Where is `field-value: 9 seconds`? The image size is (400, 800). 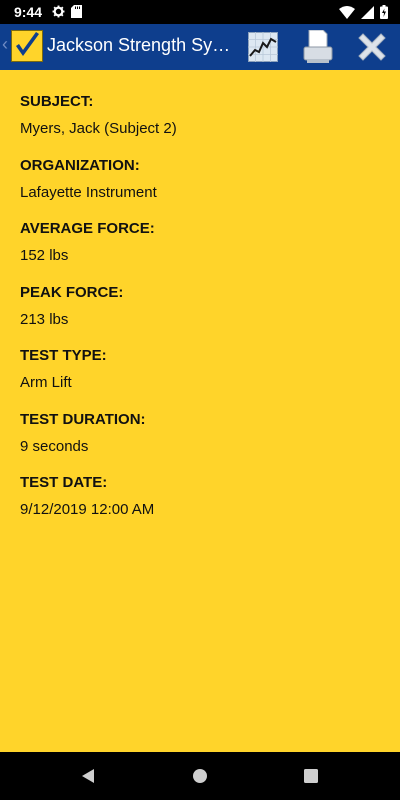
field-value: 9 seconds is located at coordinates (54, 446).